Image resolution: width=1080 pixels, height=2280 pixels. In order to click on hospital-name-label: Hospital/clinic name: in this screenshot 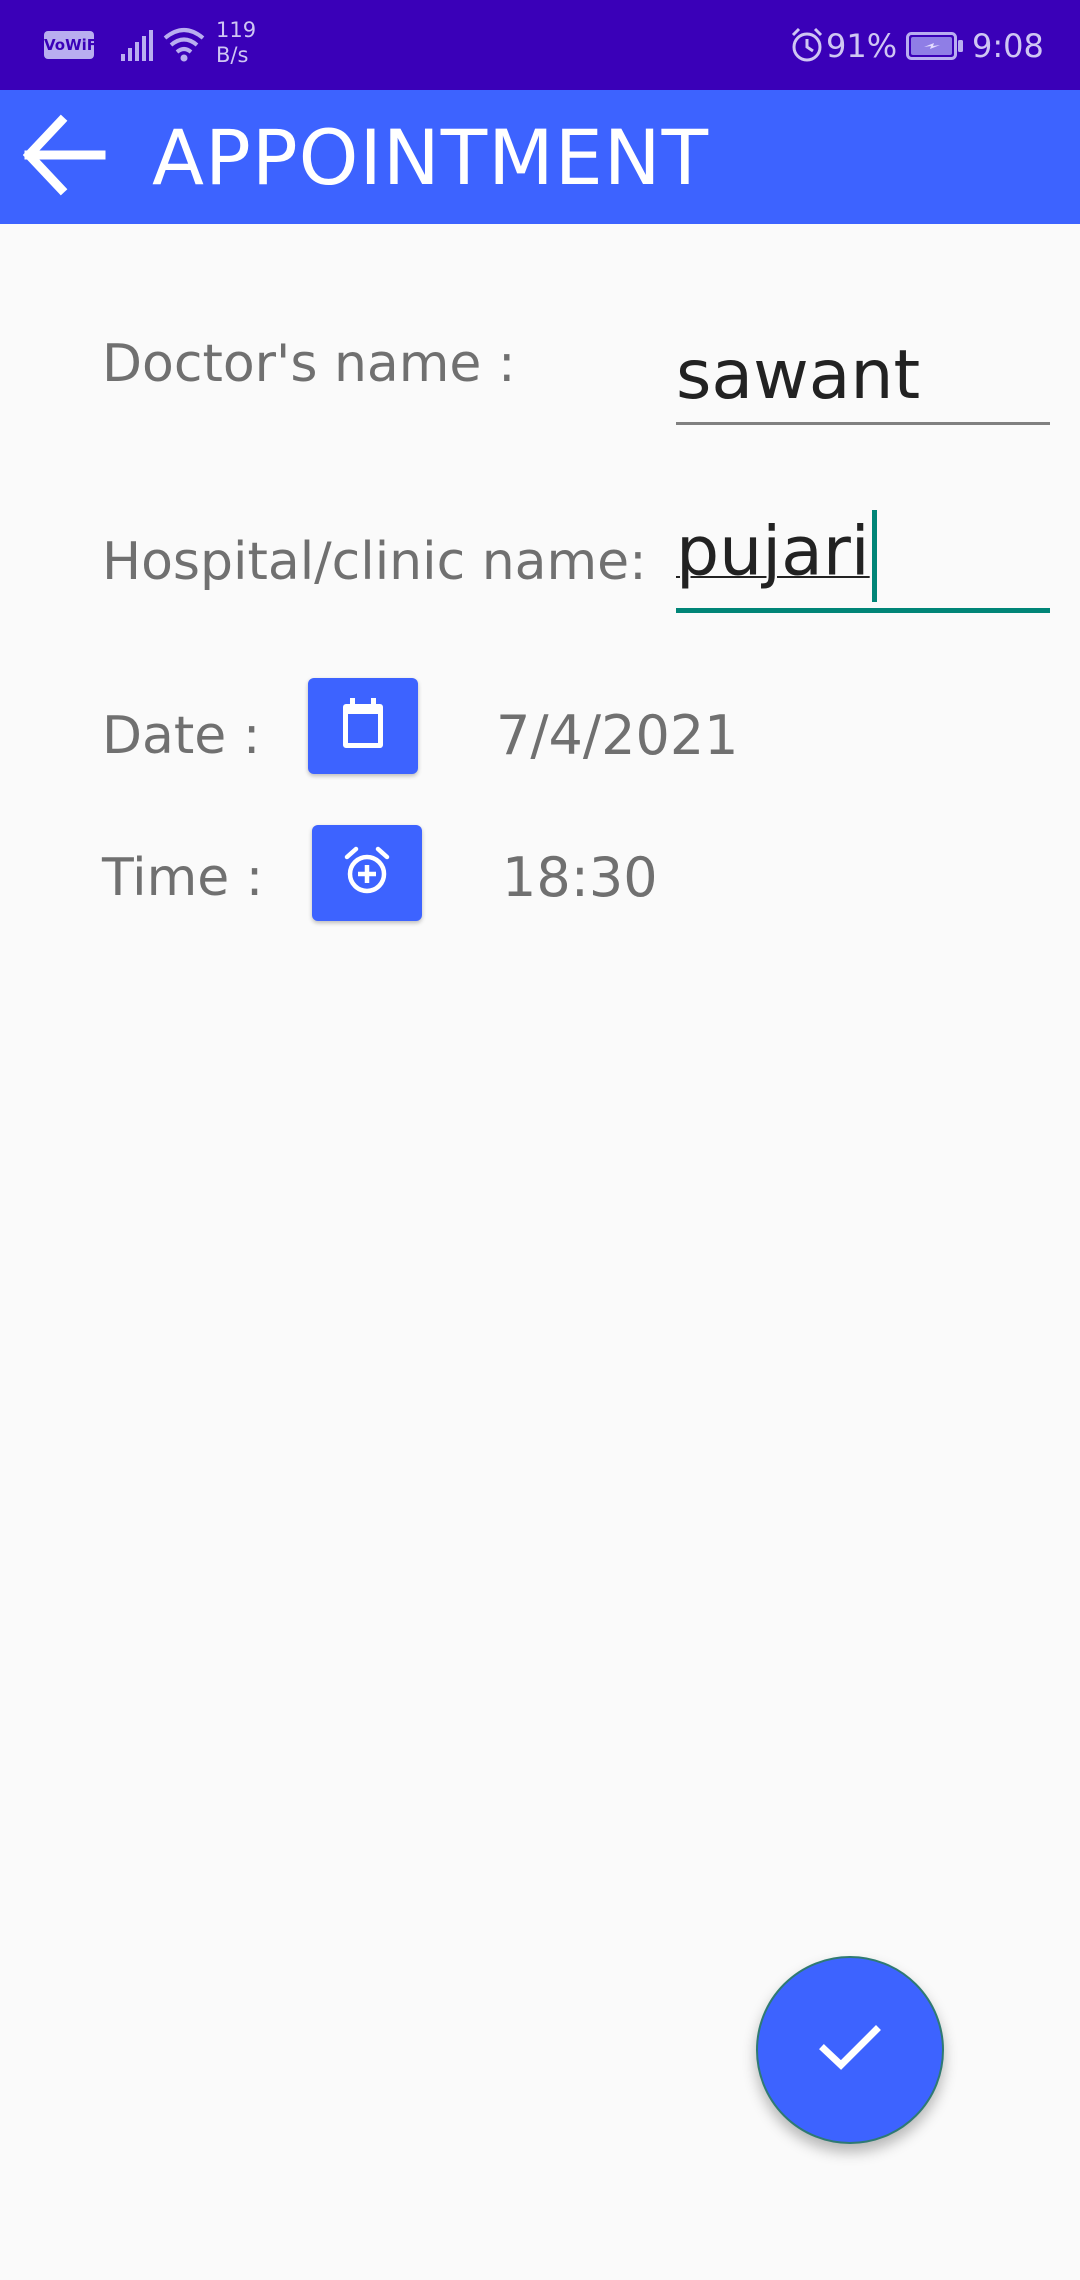, I will do `click(374, 562)`.